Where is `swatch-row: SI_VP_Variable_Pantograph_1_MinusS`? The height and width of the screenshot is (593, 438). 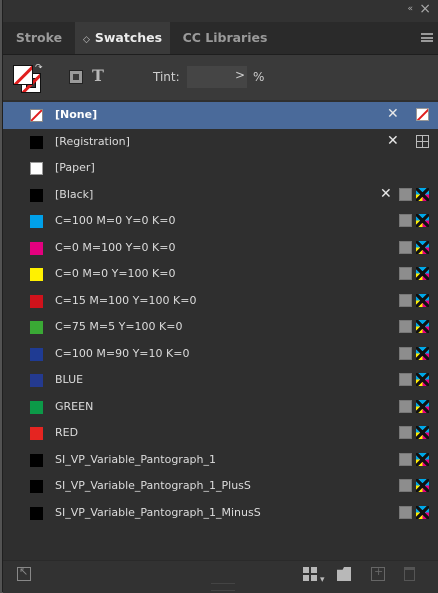
swatch-row: SI_VP_Variable_Pantograph_1_MinusS is located at coordinates (220, 513).